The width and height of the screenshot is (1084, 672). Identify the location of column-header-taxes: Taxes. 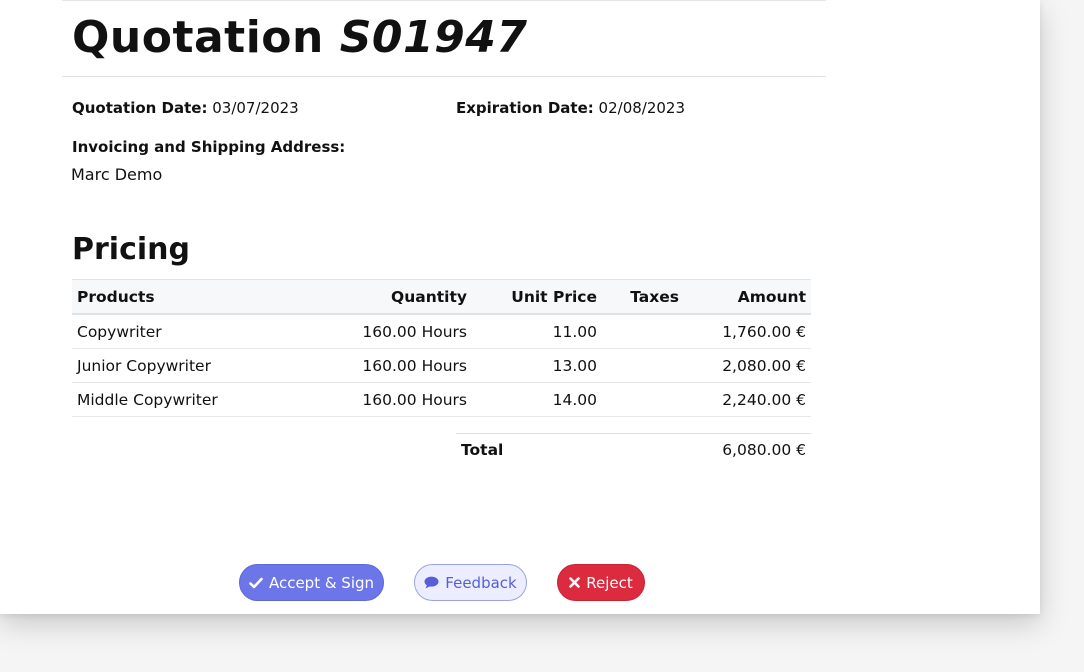
(643, 297).